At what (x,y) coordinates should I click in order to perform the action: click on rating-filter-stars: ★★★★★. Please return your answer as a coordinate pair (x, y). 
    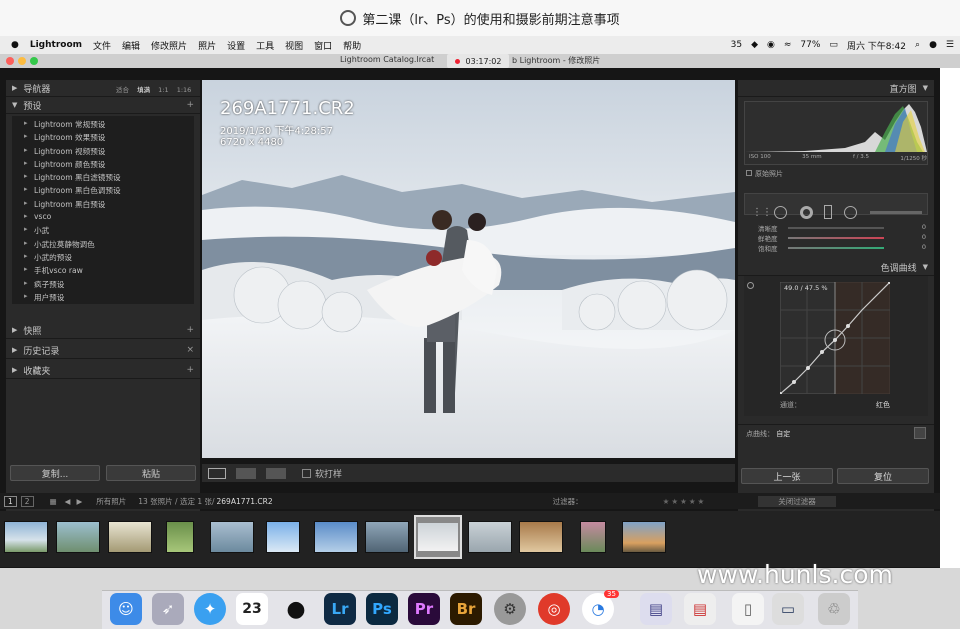
    Looking at the image, I should click on (685, 501).